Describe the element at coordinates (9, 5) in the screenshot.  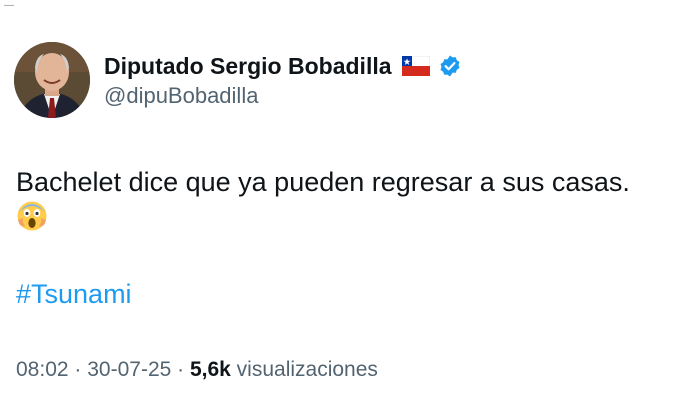
I see `top-edge-mark: —` at that location.